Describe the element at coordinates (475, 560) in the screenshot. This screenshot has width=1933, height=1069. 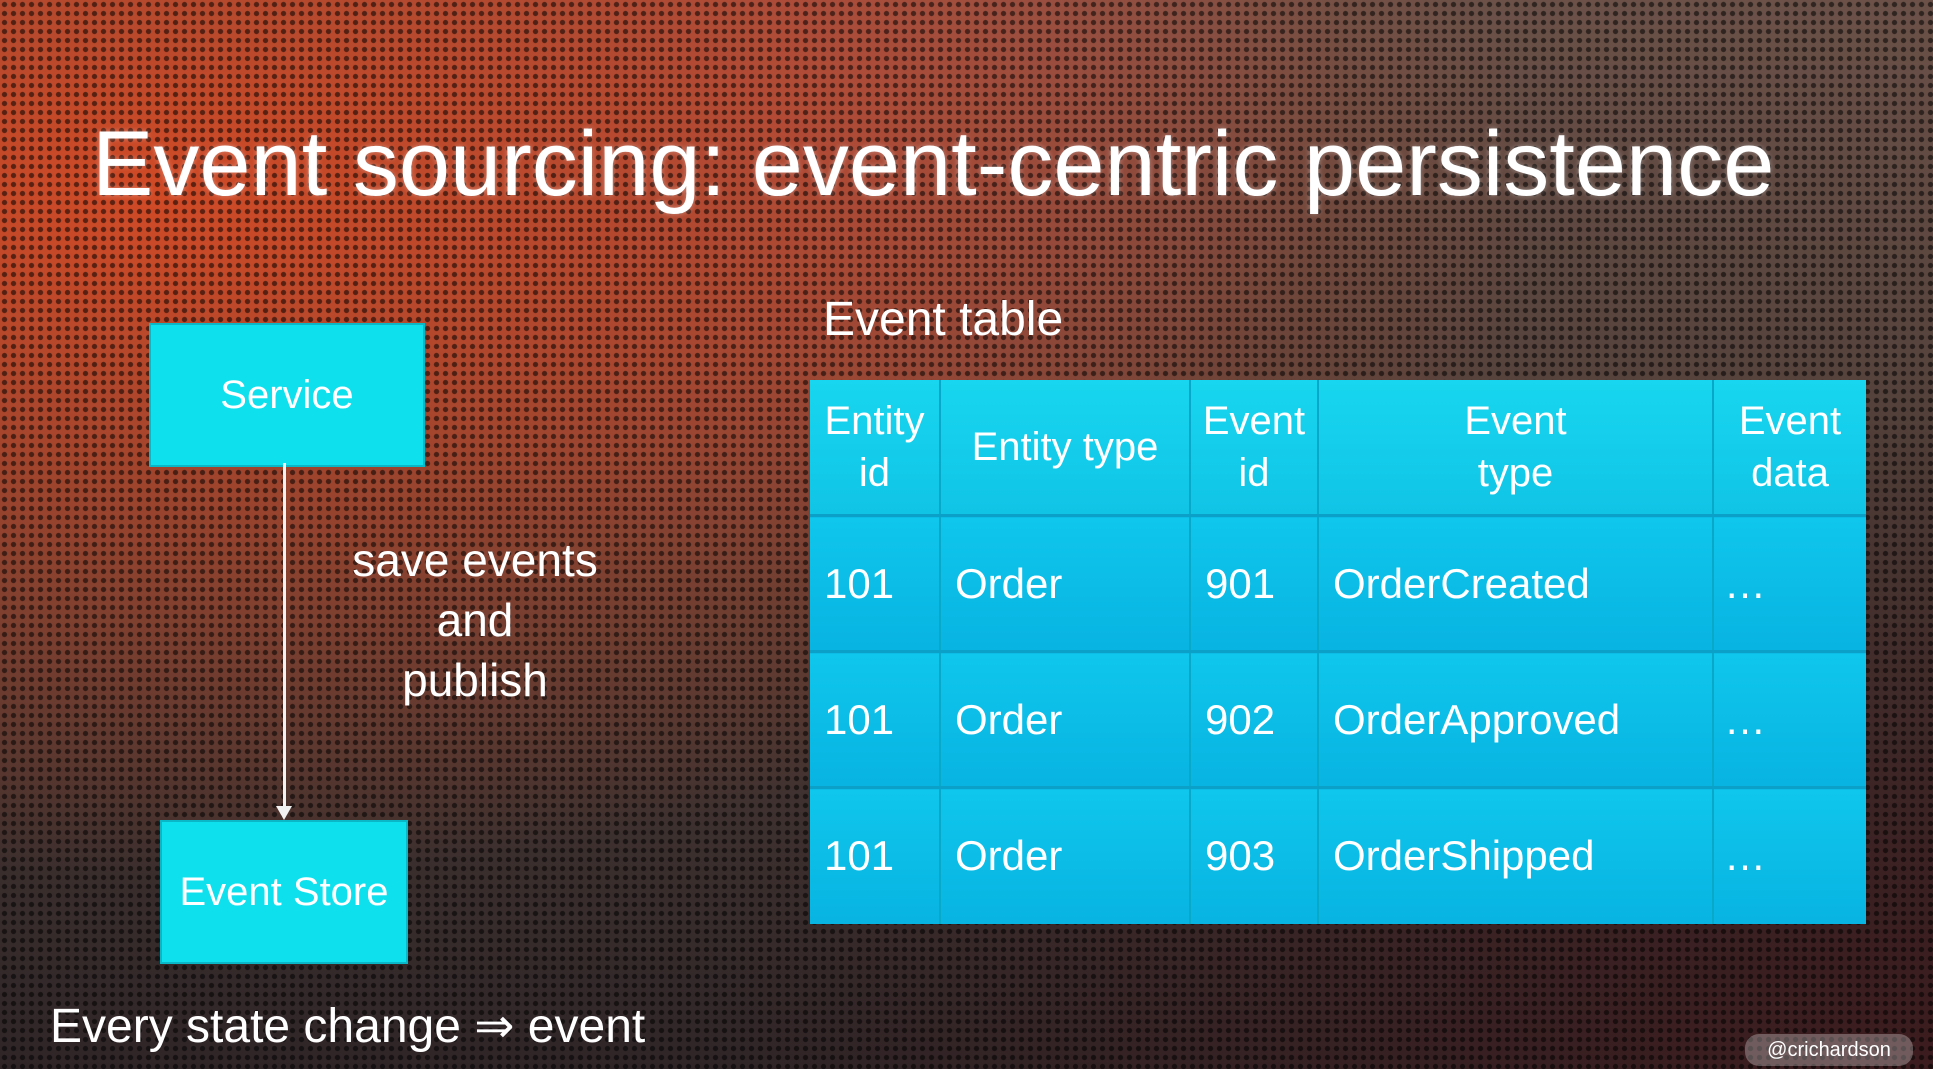
I see `edge-label-line: save events` at that location.